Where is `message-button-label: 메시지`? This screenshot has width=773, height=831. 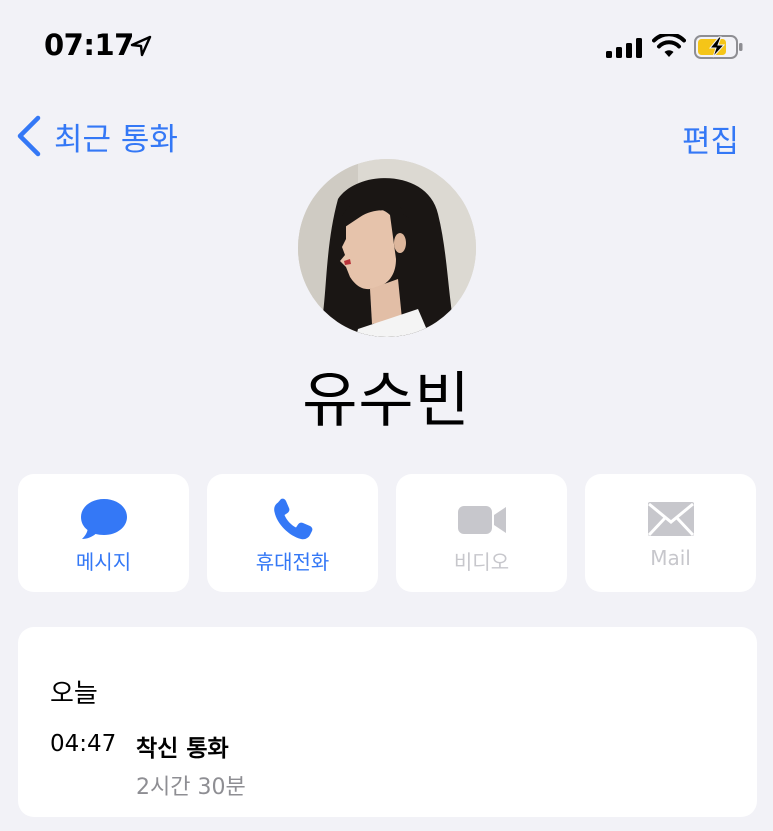
message-button-label: 메시지 is located at coordinates (103, 562).